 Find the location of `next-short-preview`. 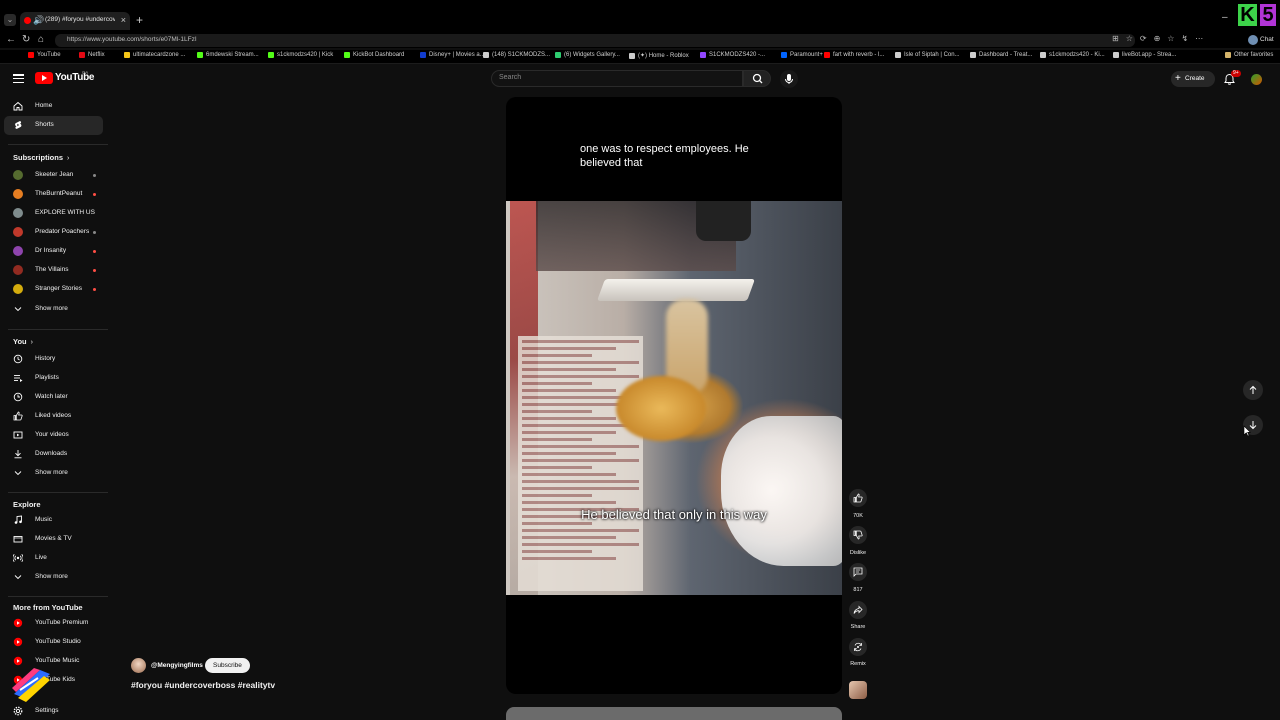

next-short-preview is located at coordinates (674, 713).